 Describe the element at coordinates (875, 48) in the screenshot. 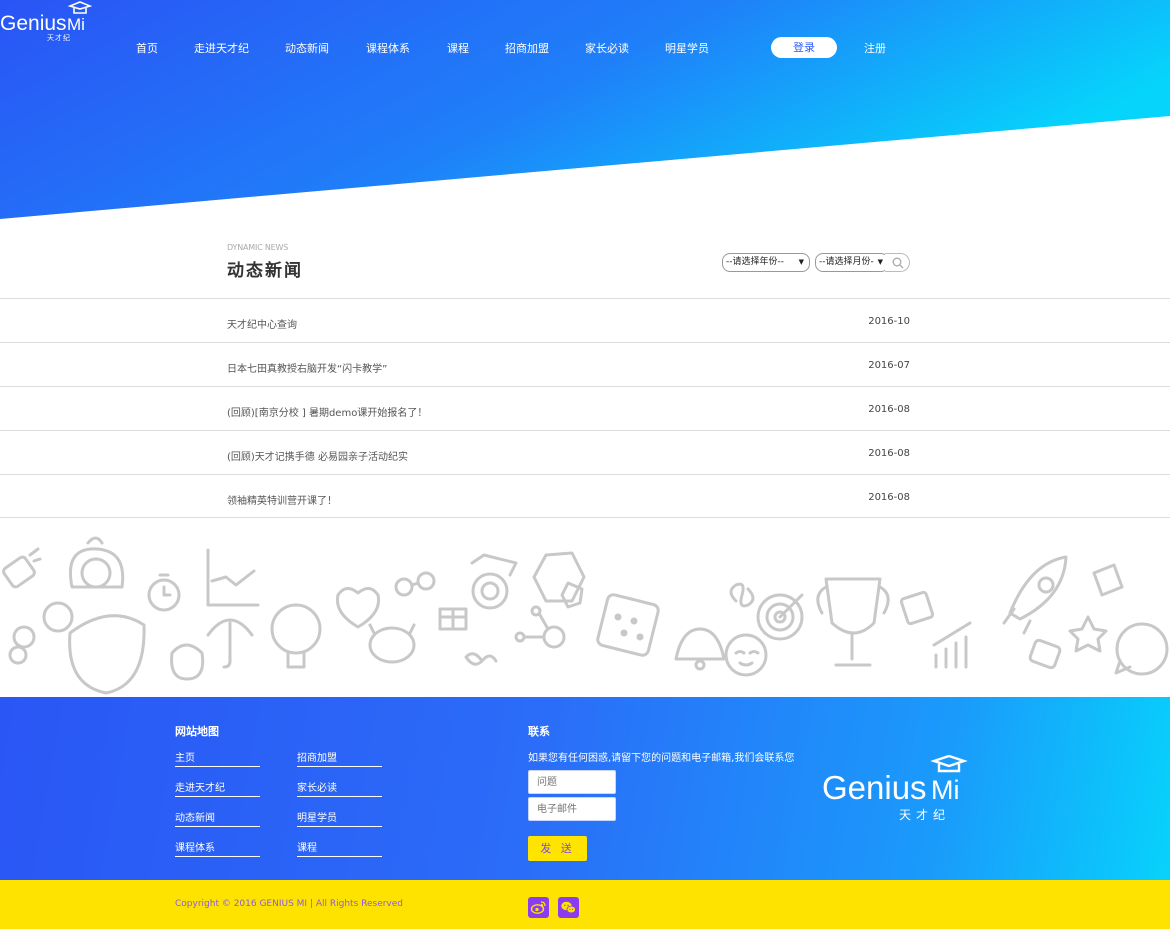

I see `register-link: 注册` at that location.